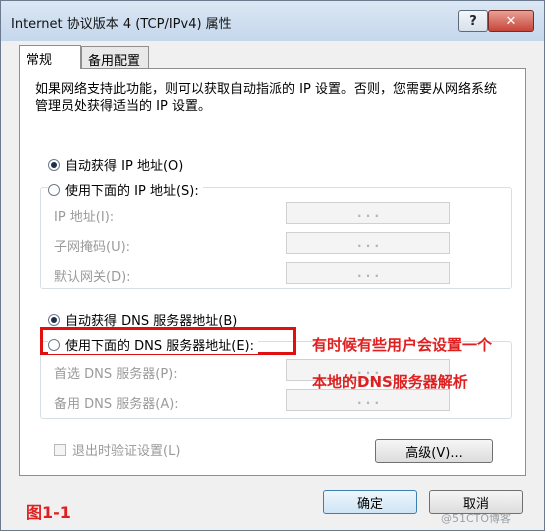 The width and height of the screenshot is (545, 531). Describe the element at coordinates (402, 345) in the screenshot. I see `annotation-line-1: 有时候有些用户会设置一个` at that location.